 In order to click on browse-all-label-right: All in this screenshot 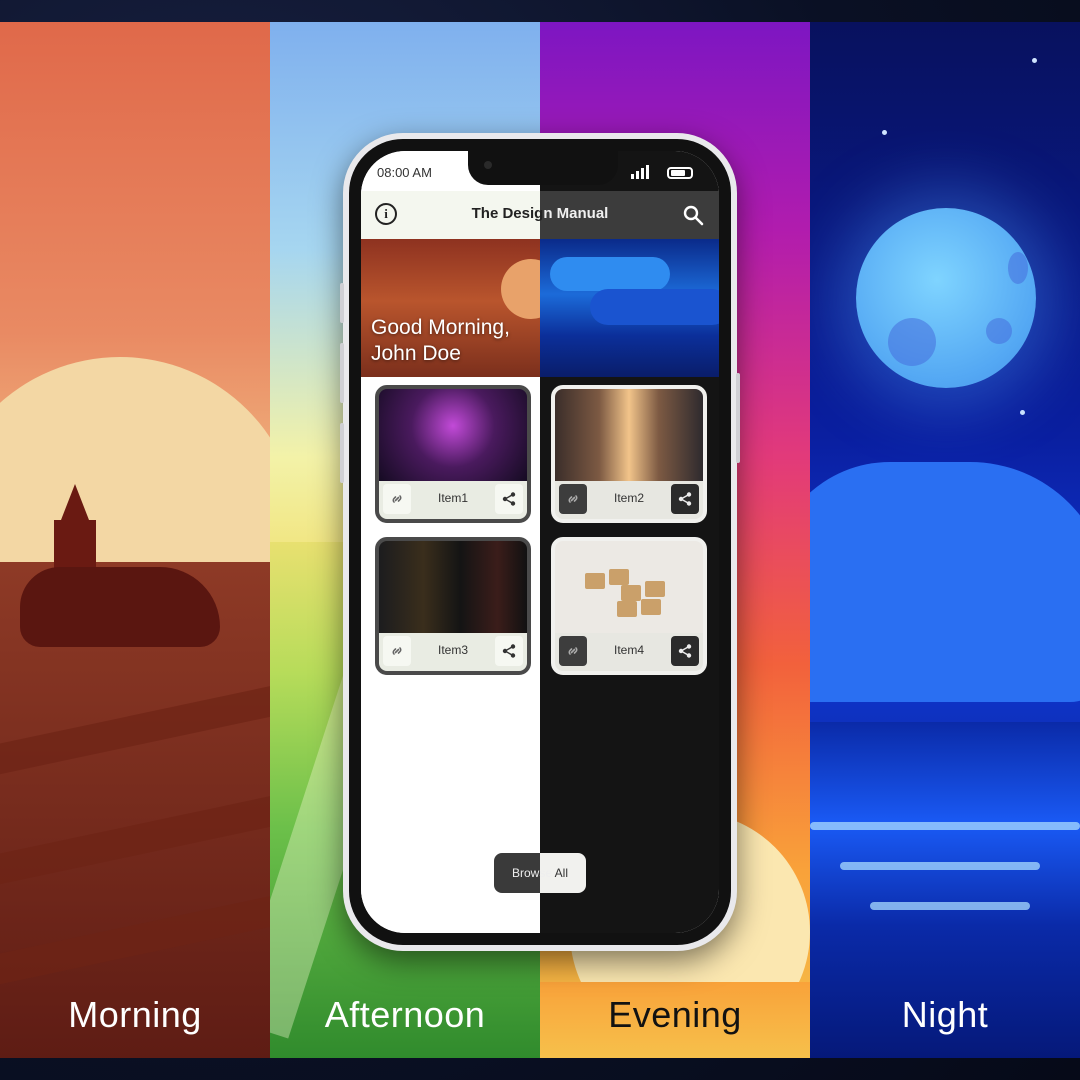, I will do `click(560, 873)`.